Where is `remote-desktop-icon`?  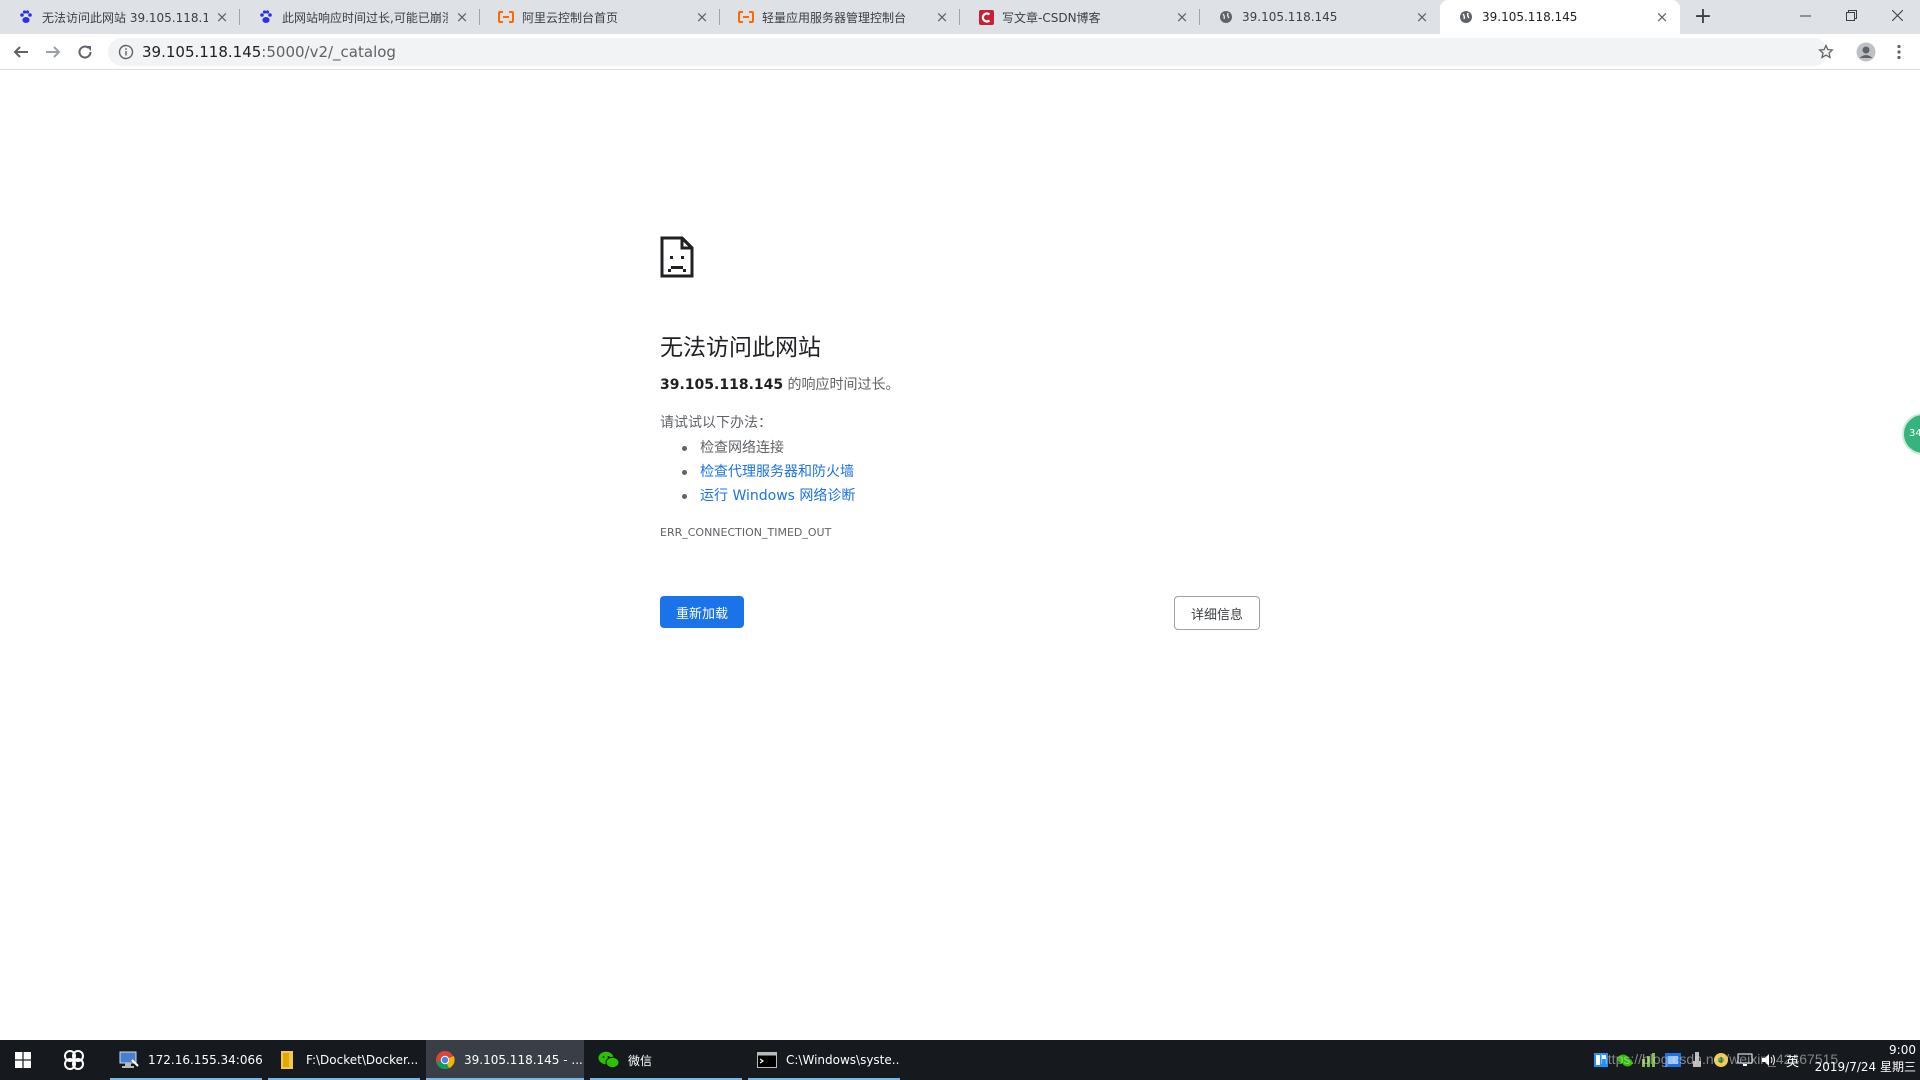
remote-desktop-icon is located at coordinates (129, 1060).